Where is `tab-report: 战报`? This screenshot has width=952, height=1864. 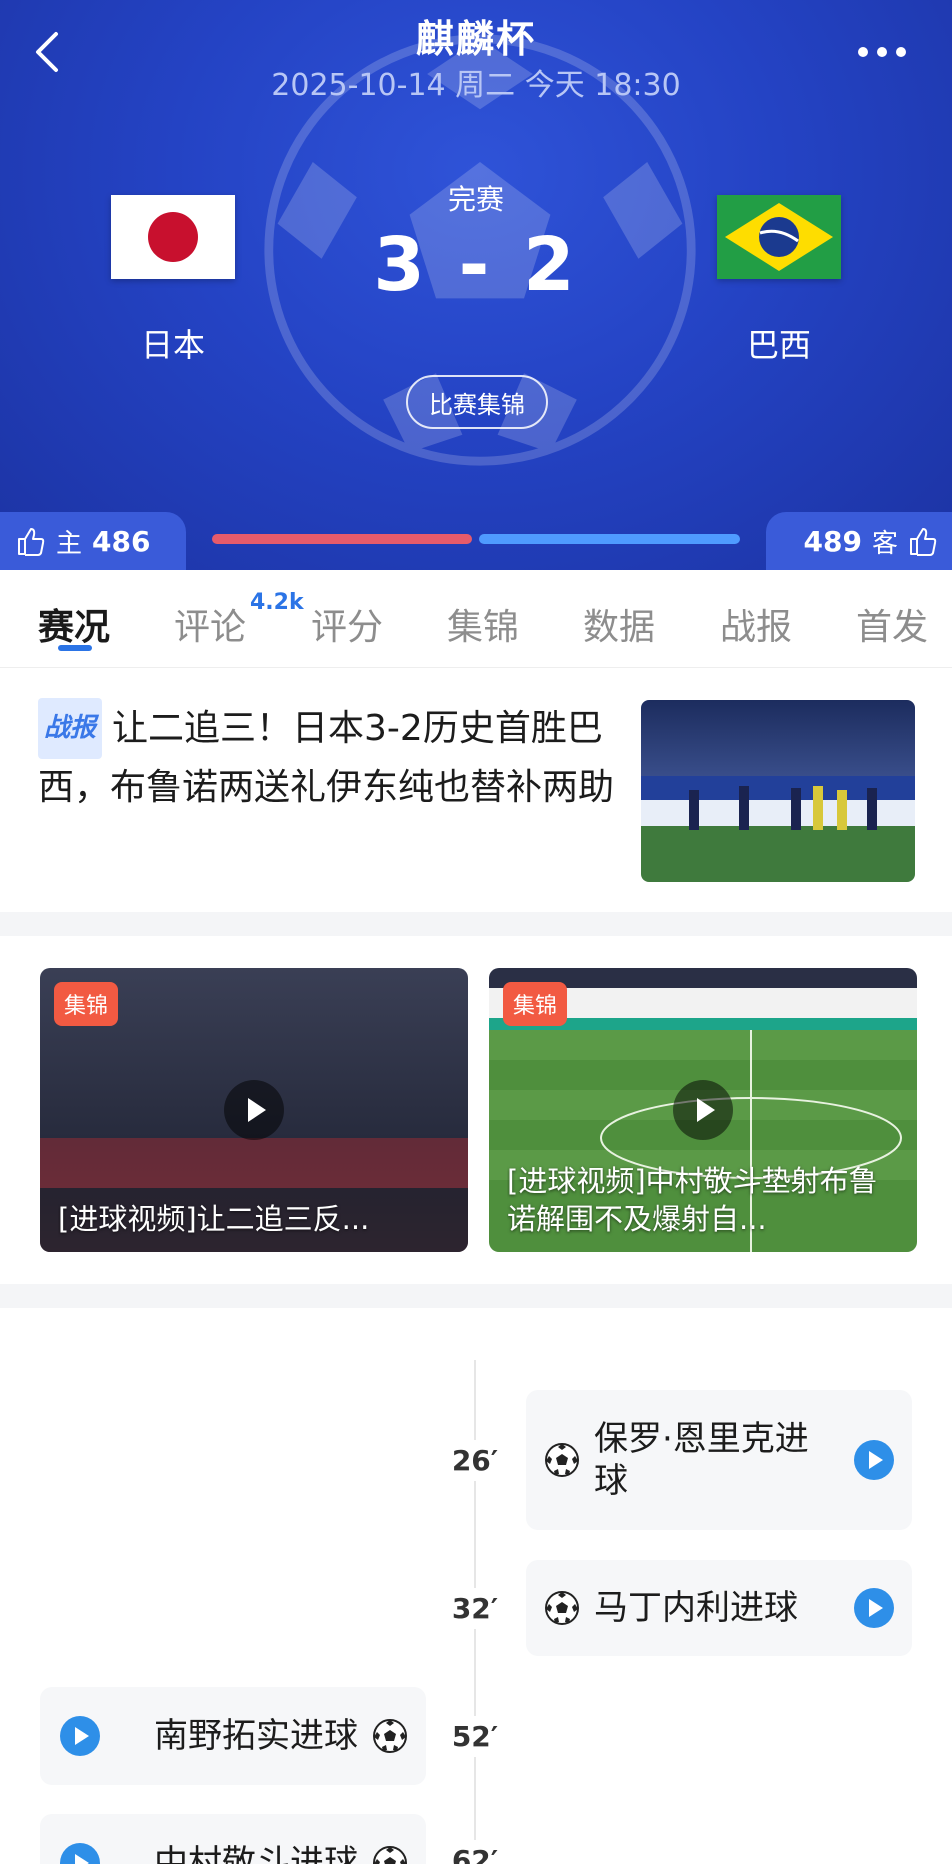 tab-report: 战报 is located at coordinates (756, 624).